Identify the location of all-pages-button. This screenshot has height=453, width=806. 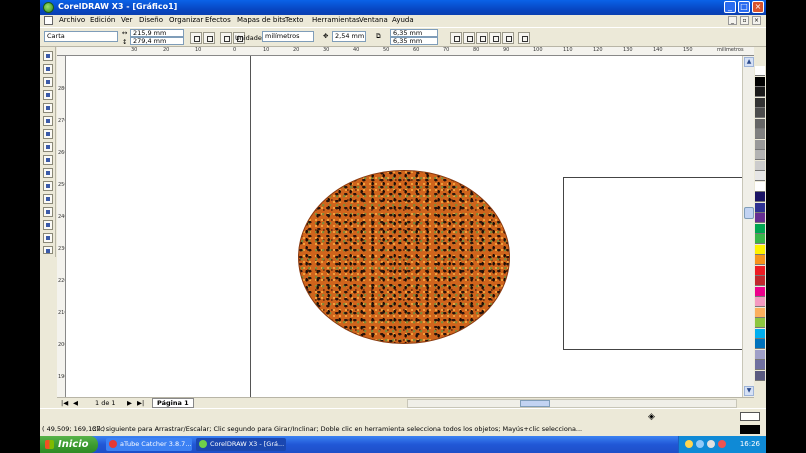
(226, 38).